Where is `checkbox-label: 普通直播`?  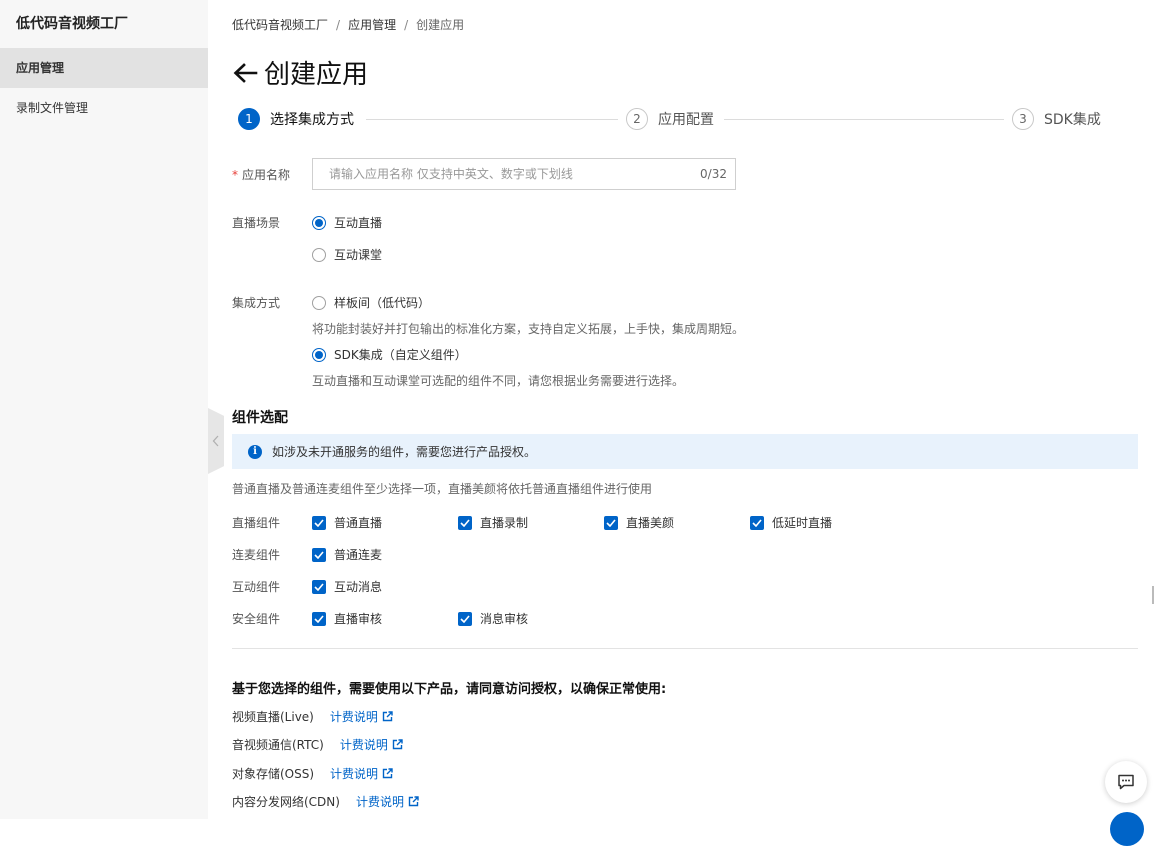 checkbox-label: 普通直播 is located at coordinates (358, 523).